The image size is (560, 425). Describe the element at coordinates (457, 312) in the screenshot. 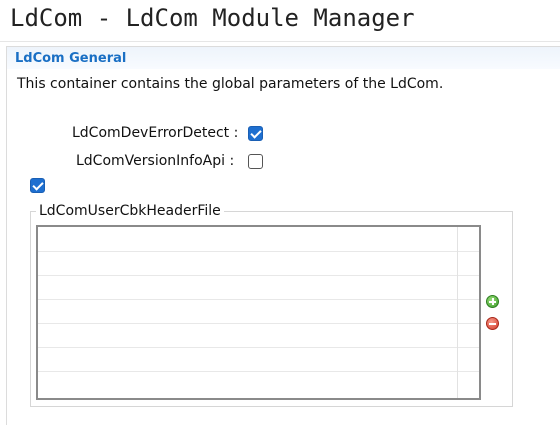

I see `table-column-divider` at that location.